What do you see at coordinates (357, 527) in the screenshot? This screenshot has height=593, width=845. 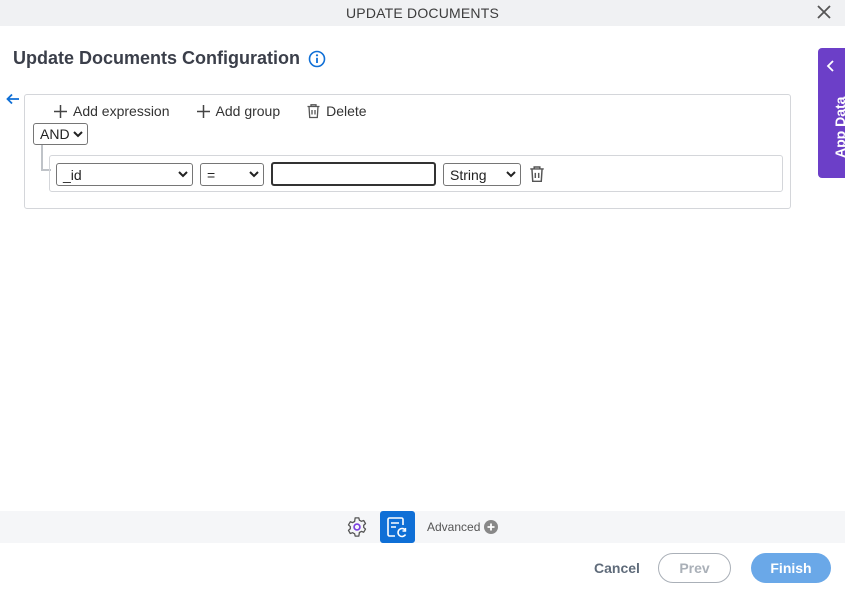 I see `gear-icon` at bounding box center [357, 527].